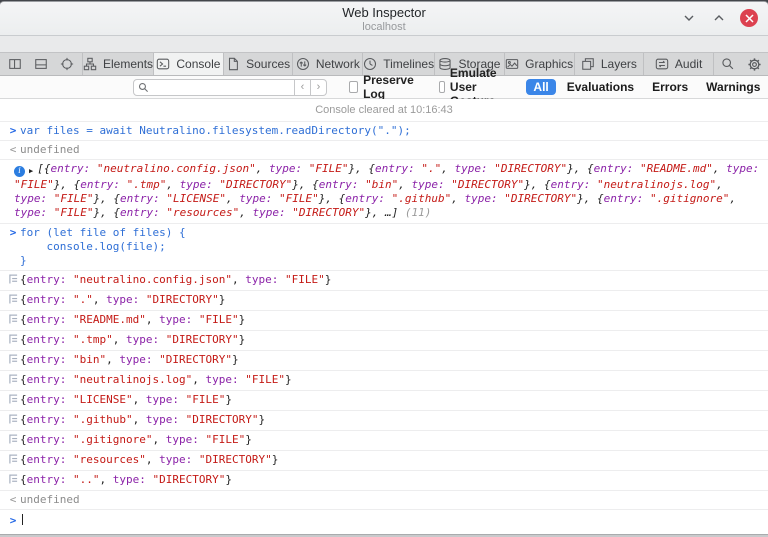 This screenshot has width=768, height=537. What do you see at coordinates (600, 87) in the screenshot?
I see `scope-filter-evaluations: Evaluations` at bounding box center [600, 87].